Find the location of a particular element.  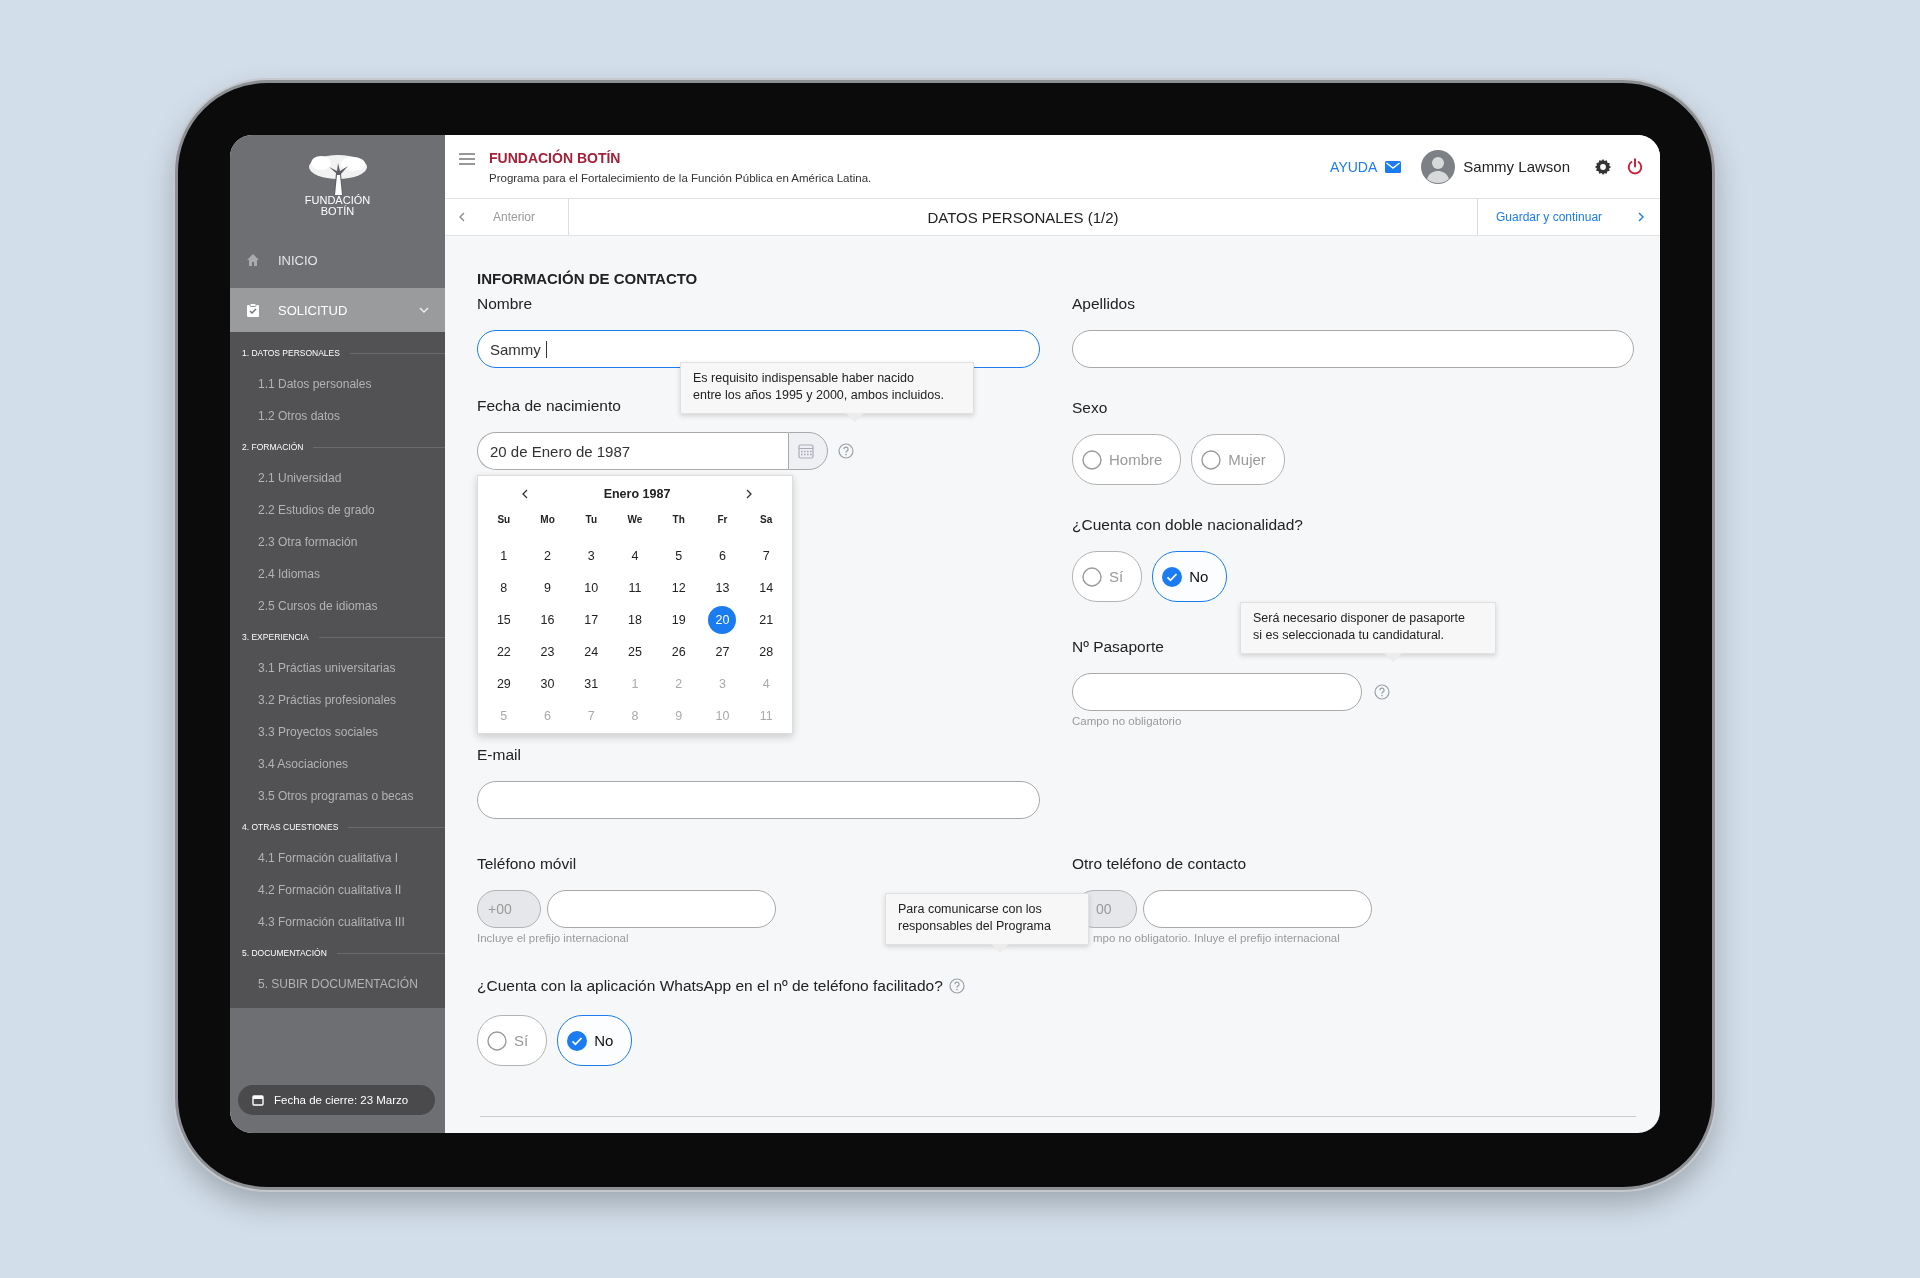

calendar-day: 24 is located at coordinates (591, 652).